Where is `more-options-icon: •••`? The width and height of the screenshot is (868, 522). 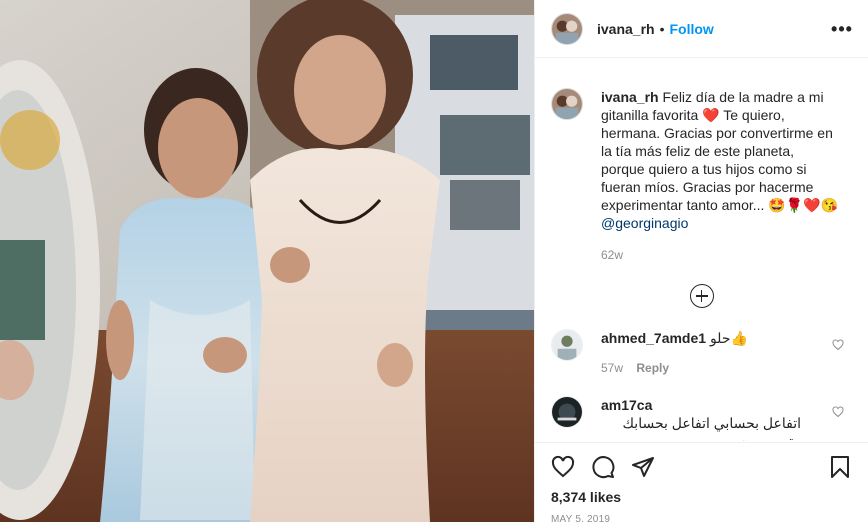 more-options-icon: ••• is located at coordinates (841, 29).